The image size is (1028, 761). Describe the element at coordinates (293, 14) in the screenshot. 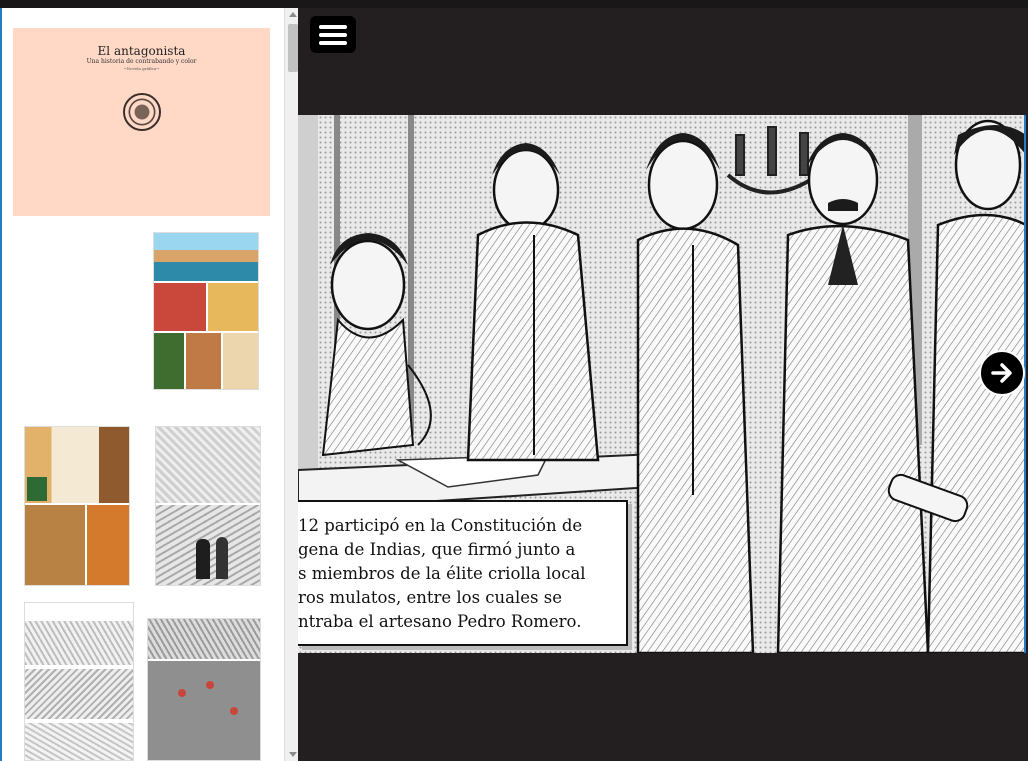

I see `scroll-up-icon` at that location.